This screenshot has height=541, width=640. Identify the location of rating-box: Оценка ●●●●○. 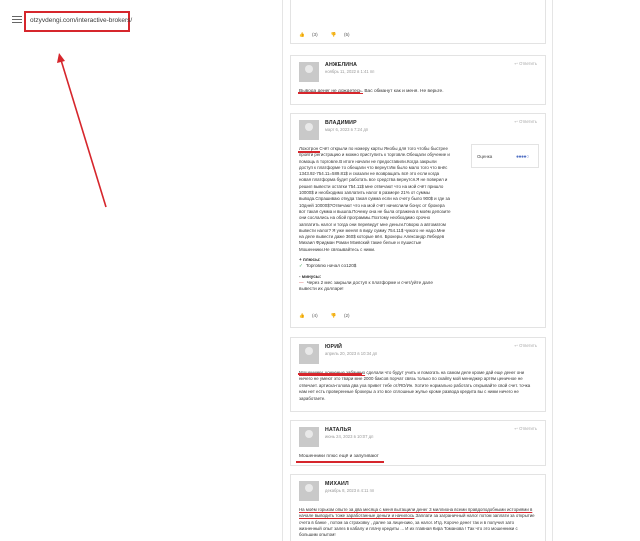
(505, 156).